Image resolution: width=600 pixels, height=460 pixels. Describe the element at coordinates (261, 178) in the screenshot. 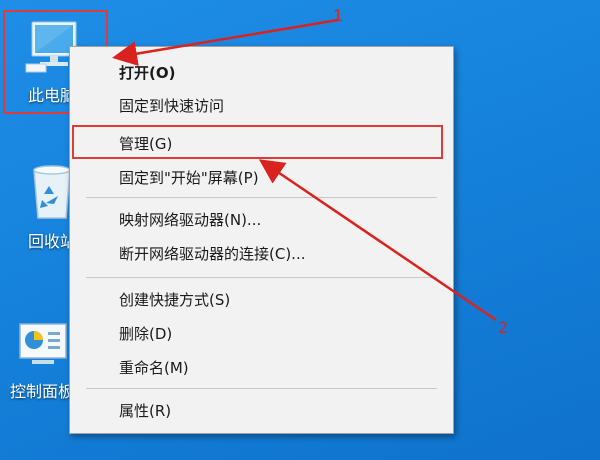

I see `menu-item-pin-start: 固定到"开始"屏幕(P)` at that location.